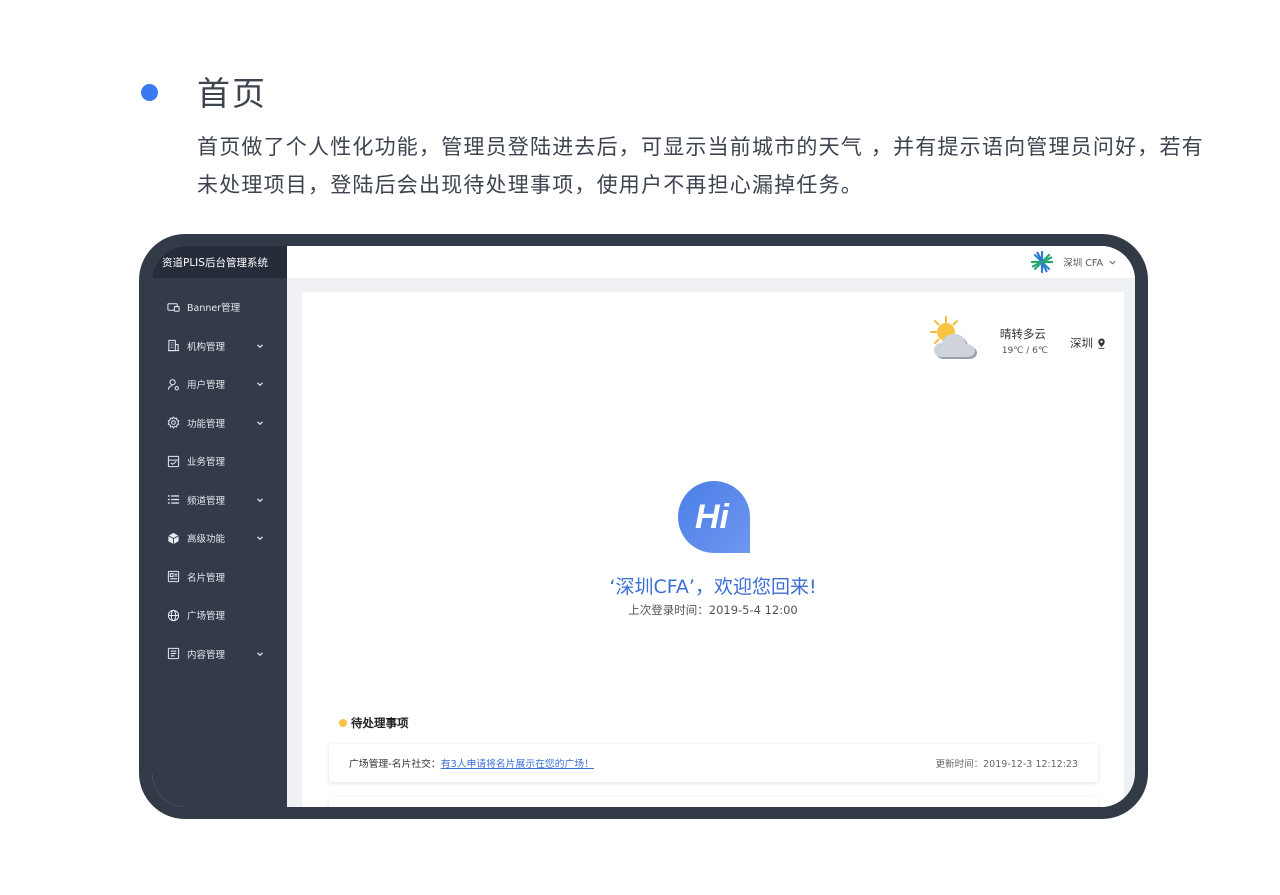 The width and height of the screenshot is (1280, 895). Describe the element at coordinates (374, 723) in the screenshot. I see `todo-section-title: 待处理事项` at that location.